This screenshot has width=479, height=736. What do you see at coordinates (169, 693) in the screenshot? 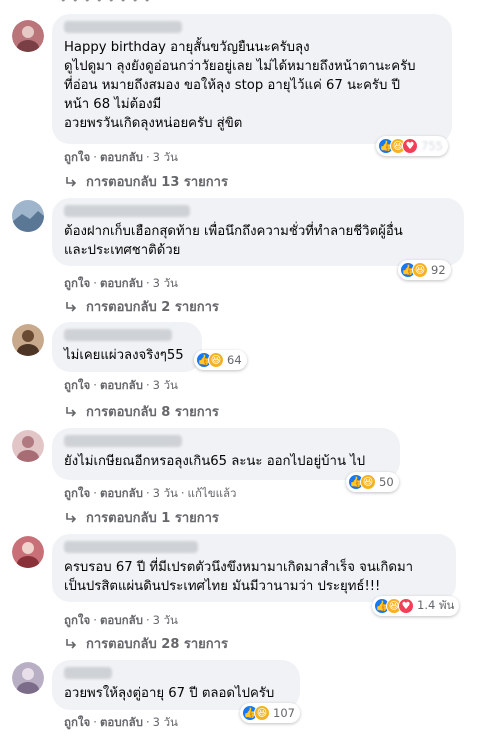
I see `comment-text: อวยพรให้ลุงตู่อายุ 67 ปี ตลอดไปครับ` at bounding box center [169, 693].